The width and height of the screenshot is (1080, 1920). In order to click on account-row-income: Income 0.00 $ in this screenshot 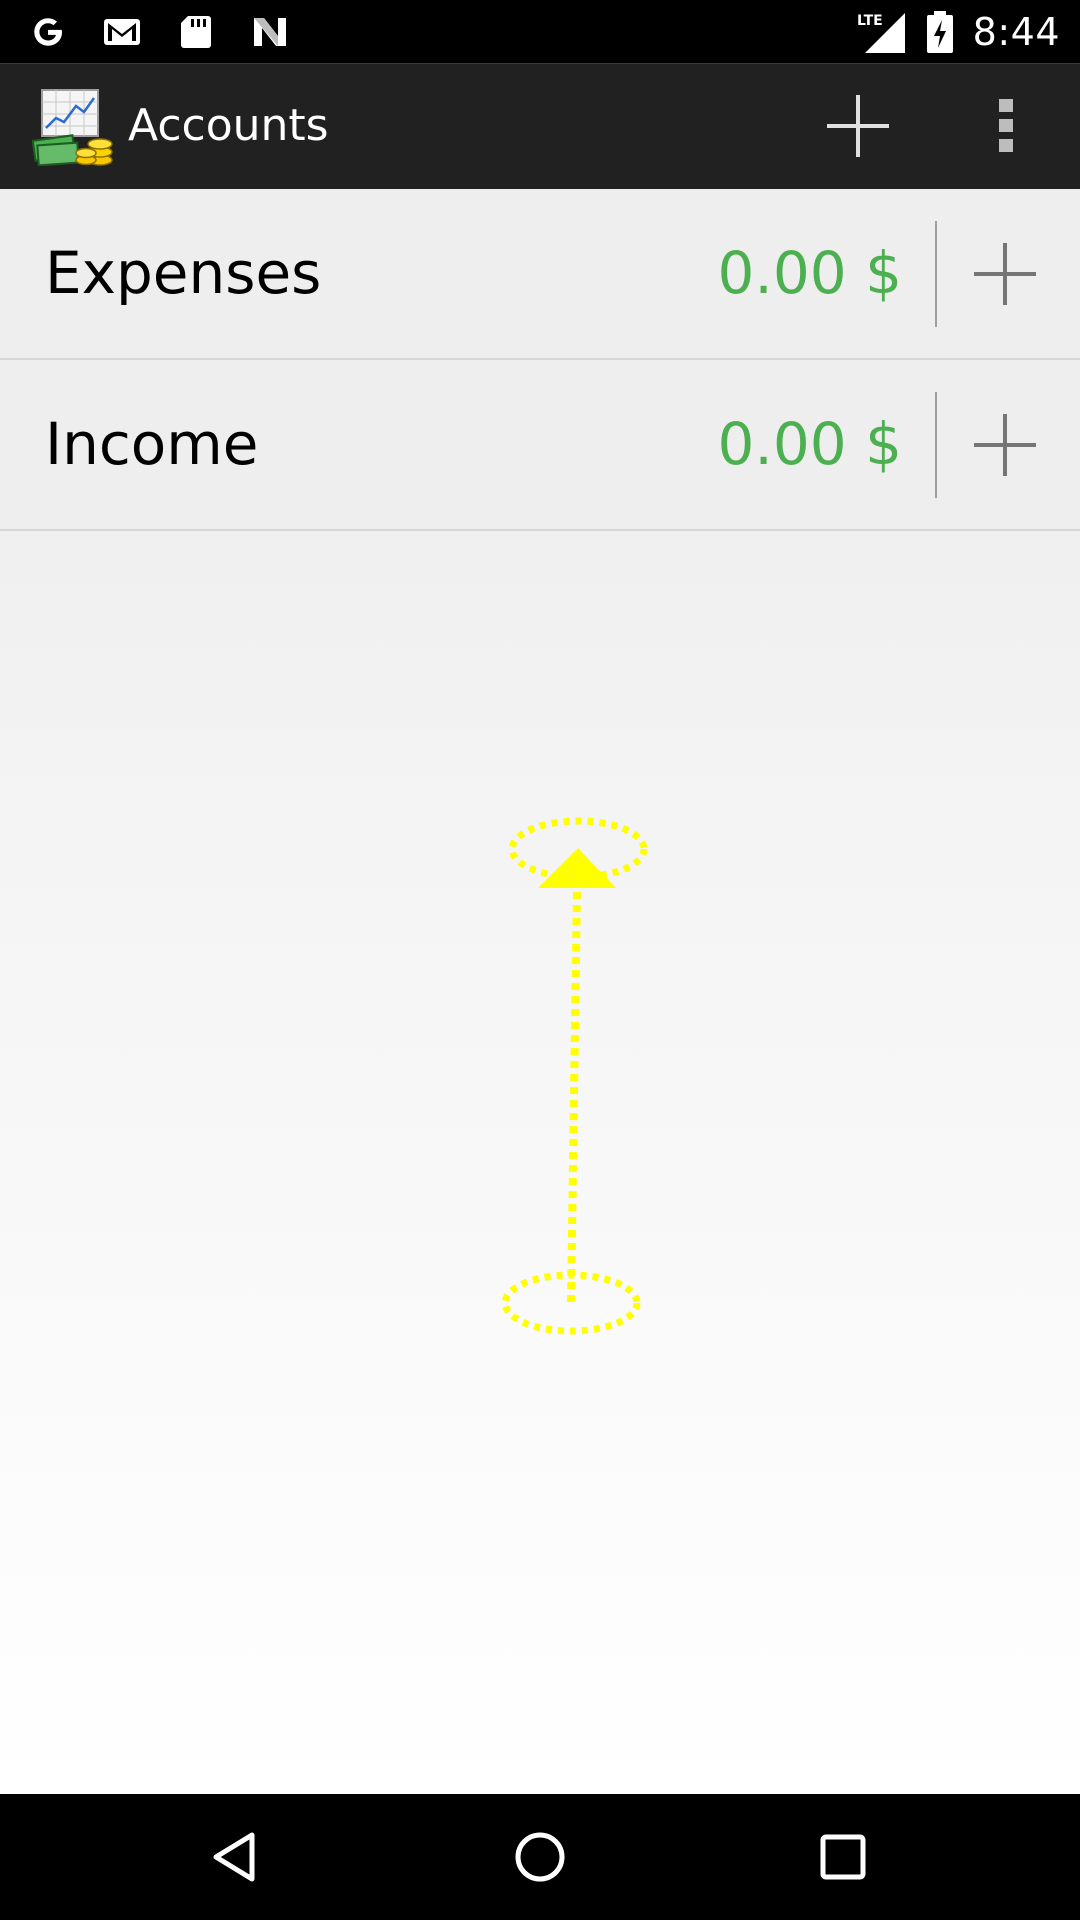, I will do `click(540, 445)`.